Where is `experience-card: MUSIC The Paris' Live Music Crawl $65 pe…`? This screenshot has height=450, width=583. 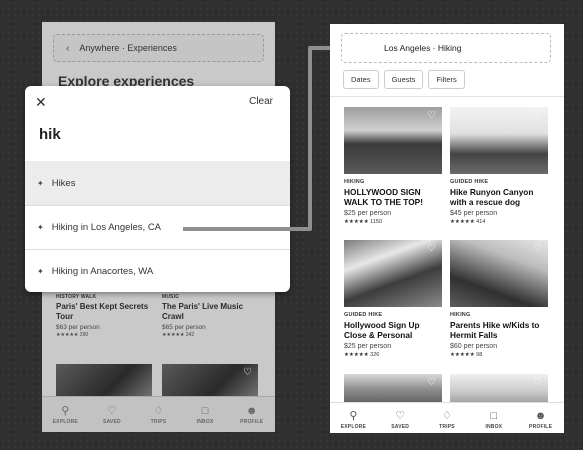
experience-card: MUSIC The Paris' Live Music Crawl $65 pe… is located at coordinates (210, 316).